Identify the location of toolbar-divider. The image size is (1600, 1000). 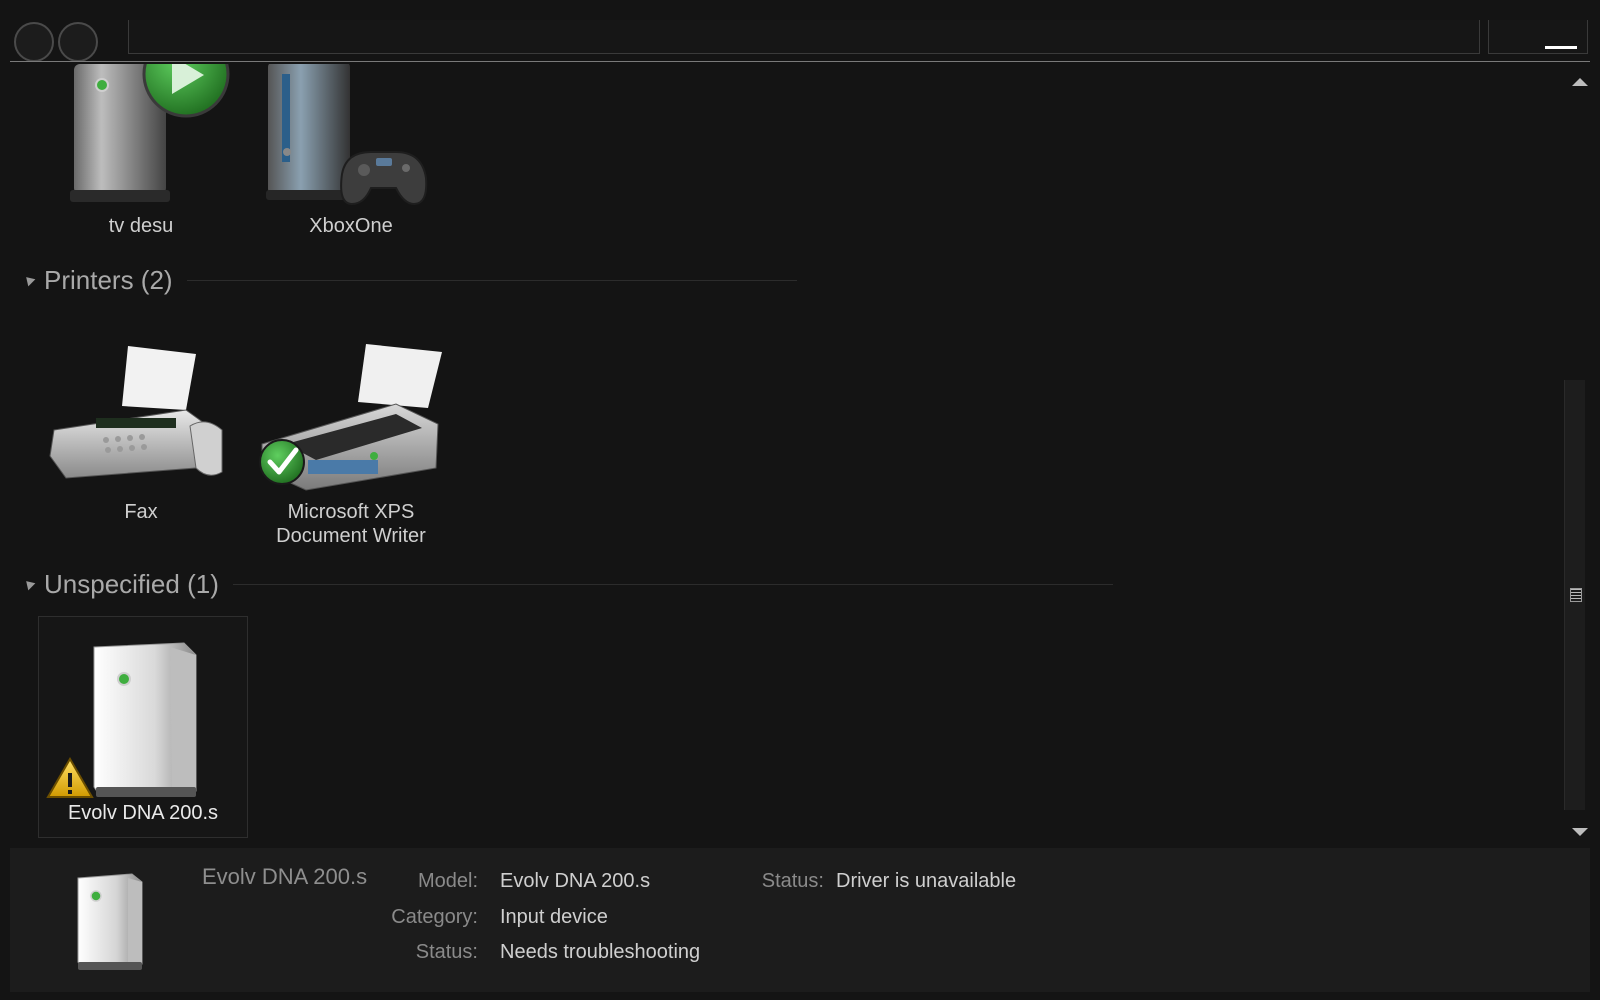
(800, 61).